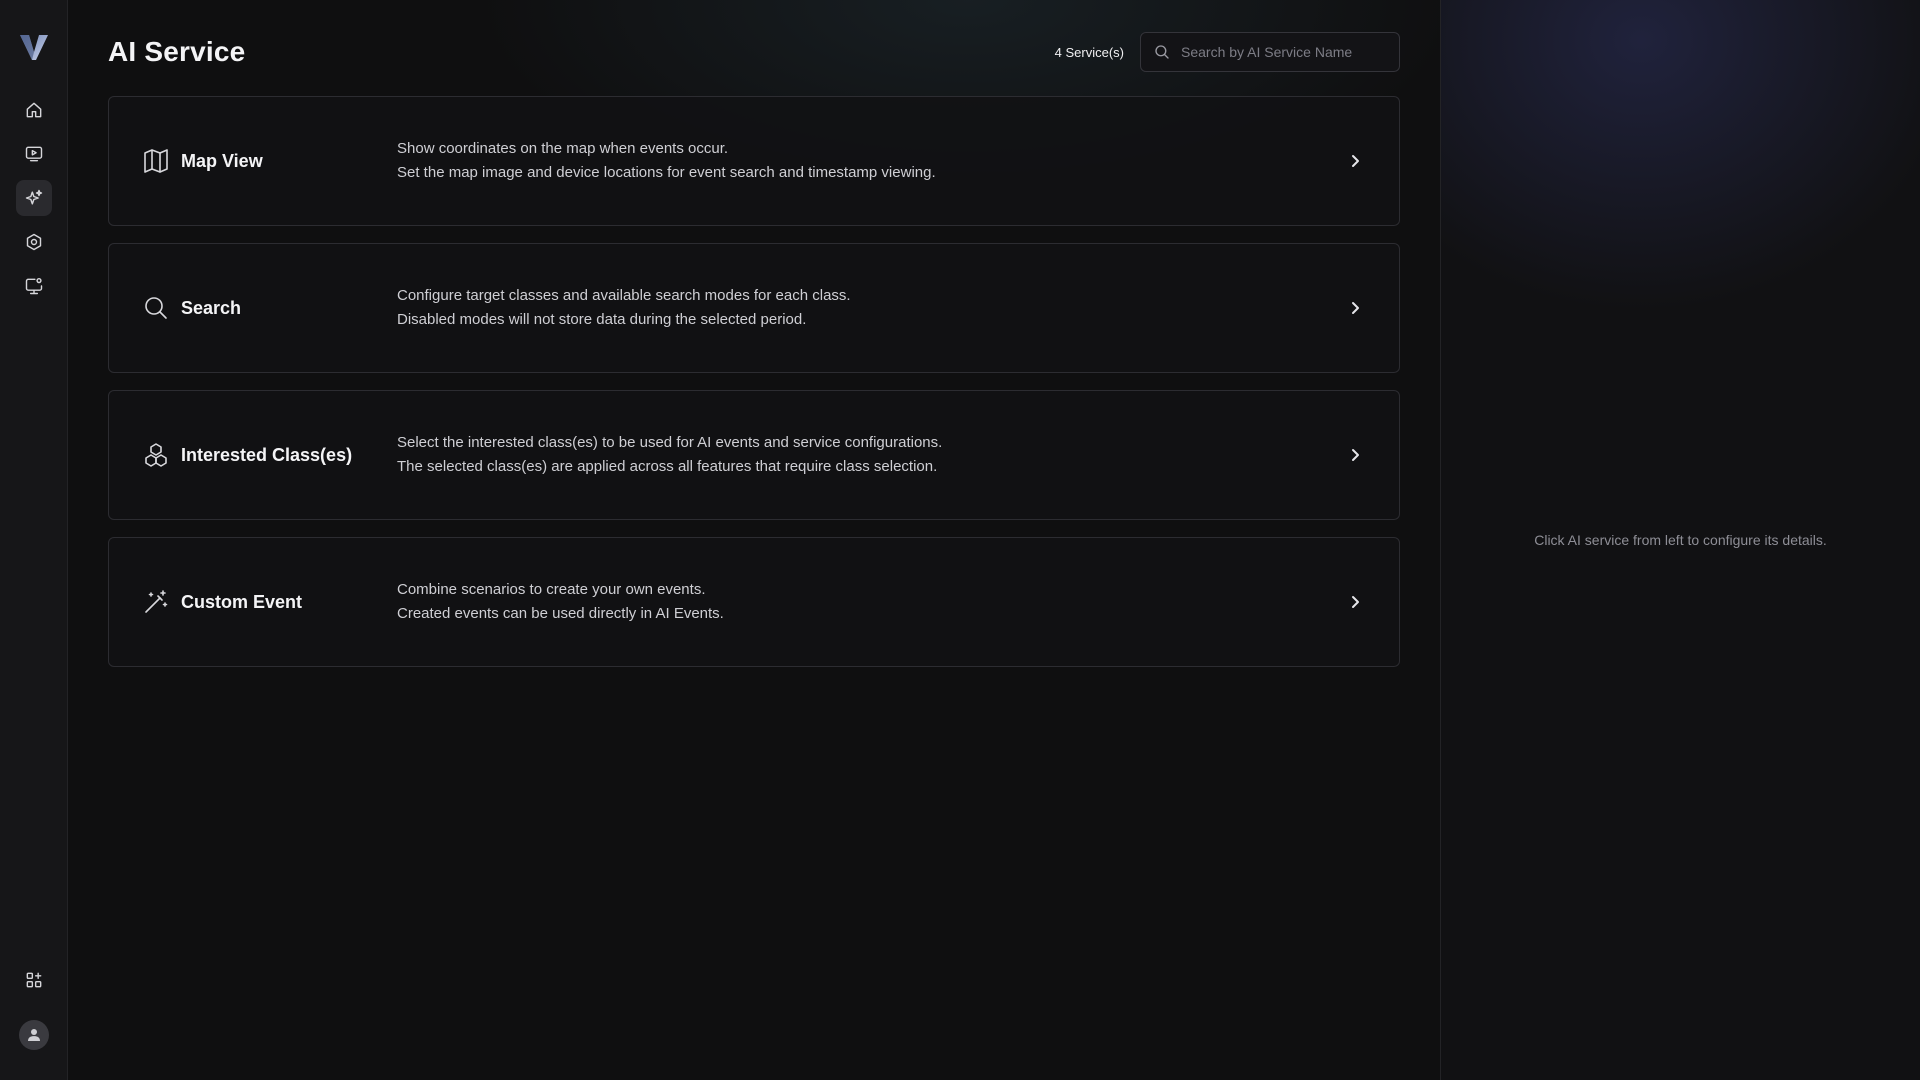  I want to click on monitor-gear-icon, so click(33, 286).